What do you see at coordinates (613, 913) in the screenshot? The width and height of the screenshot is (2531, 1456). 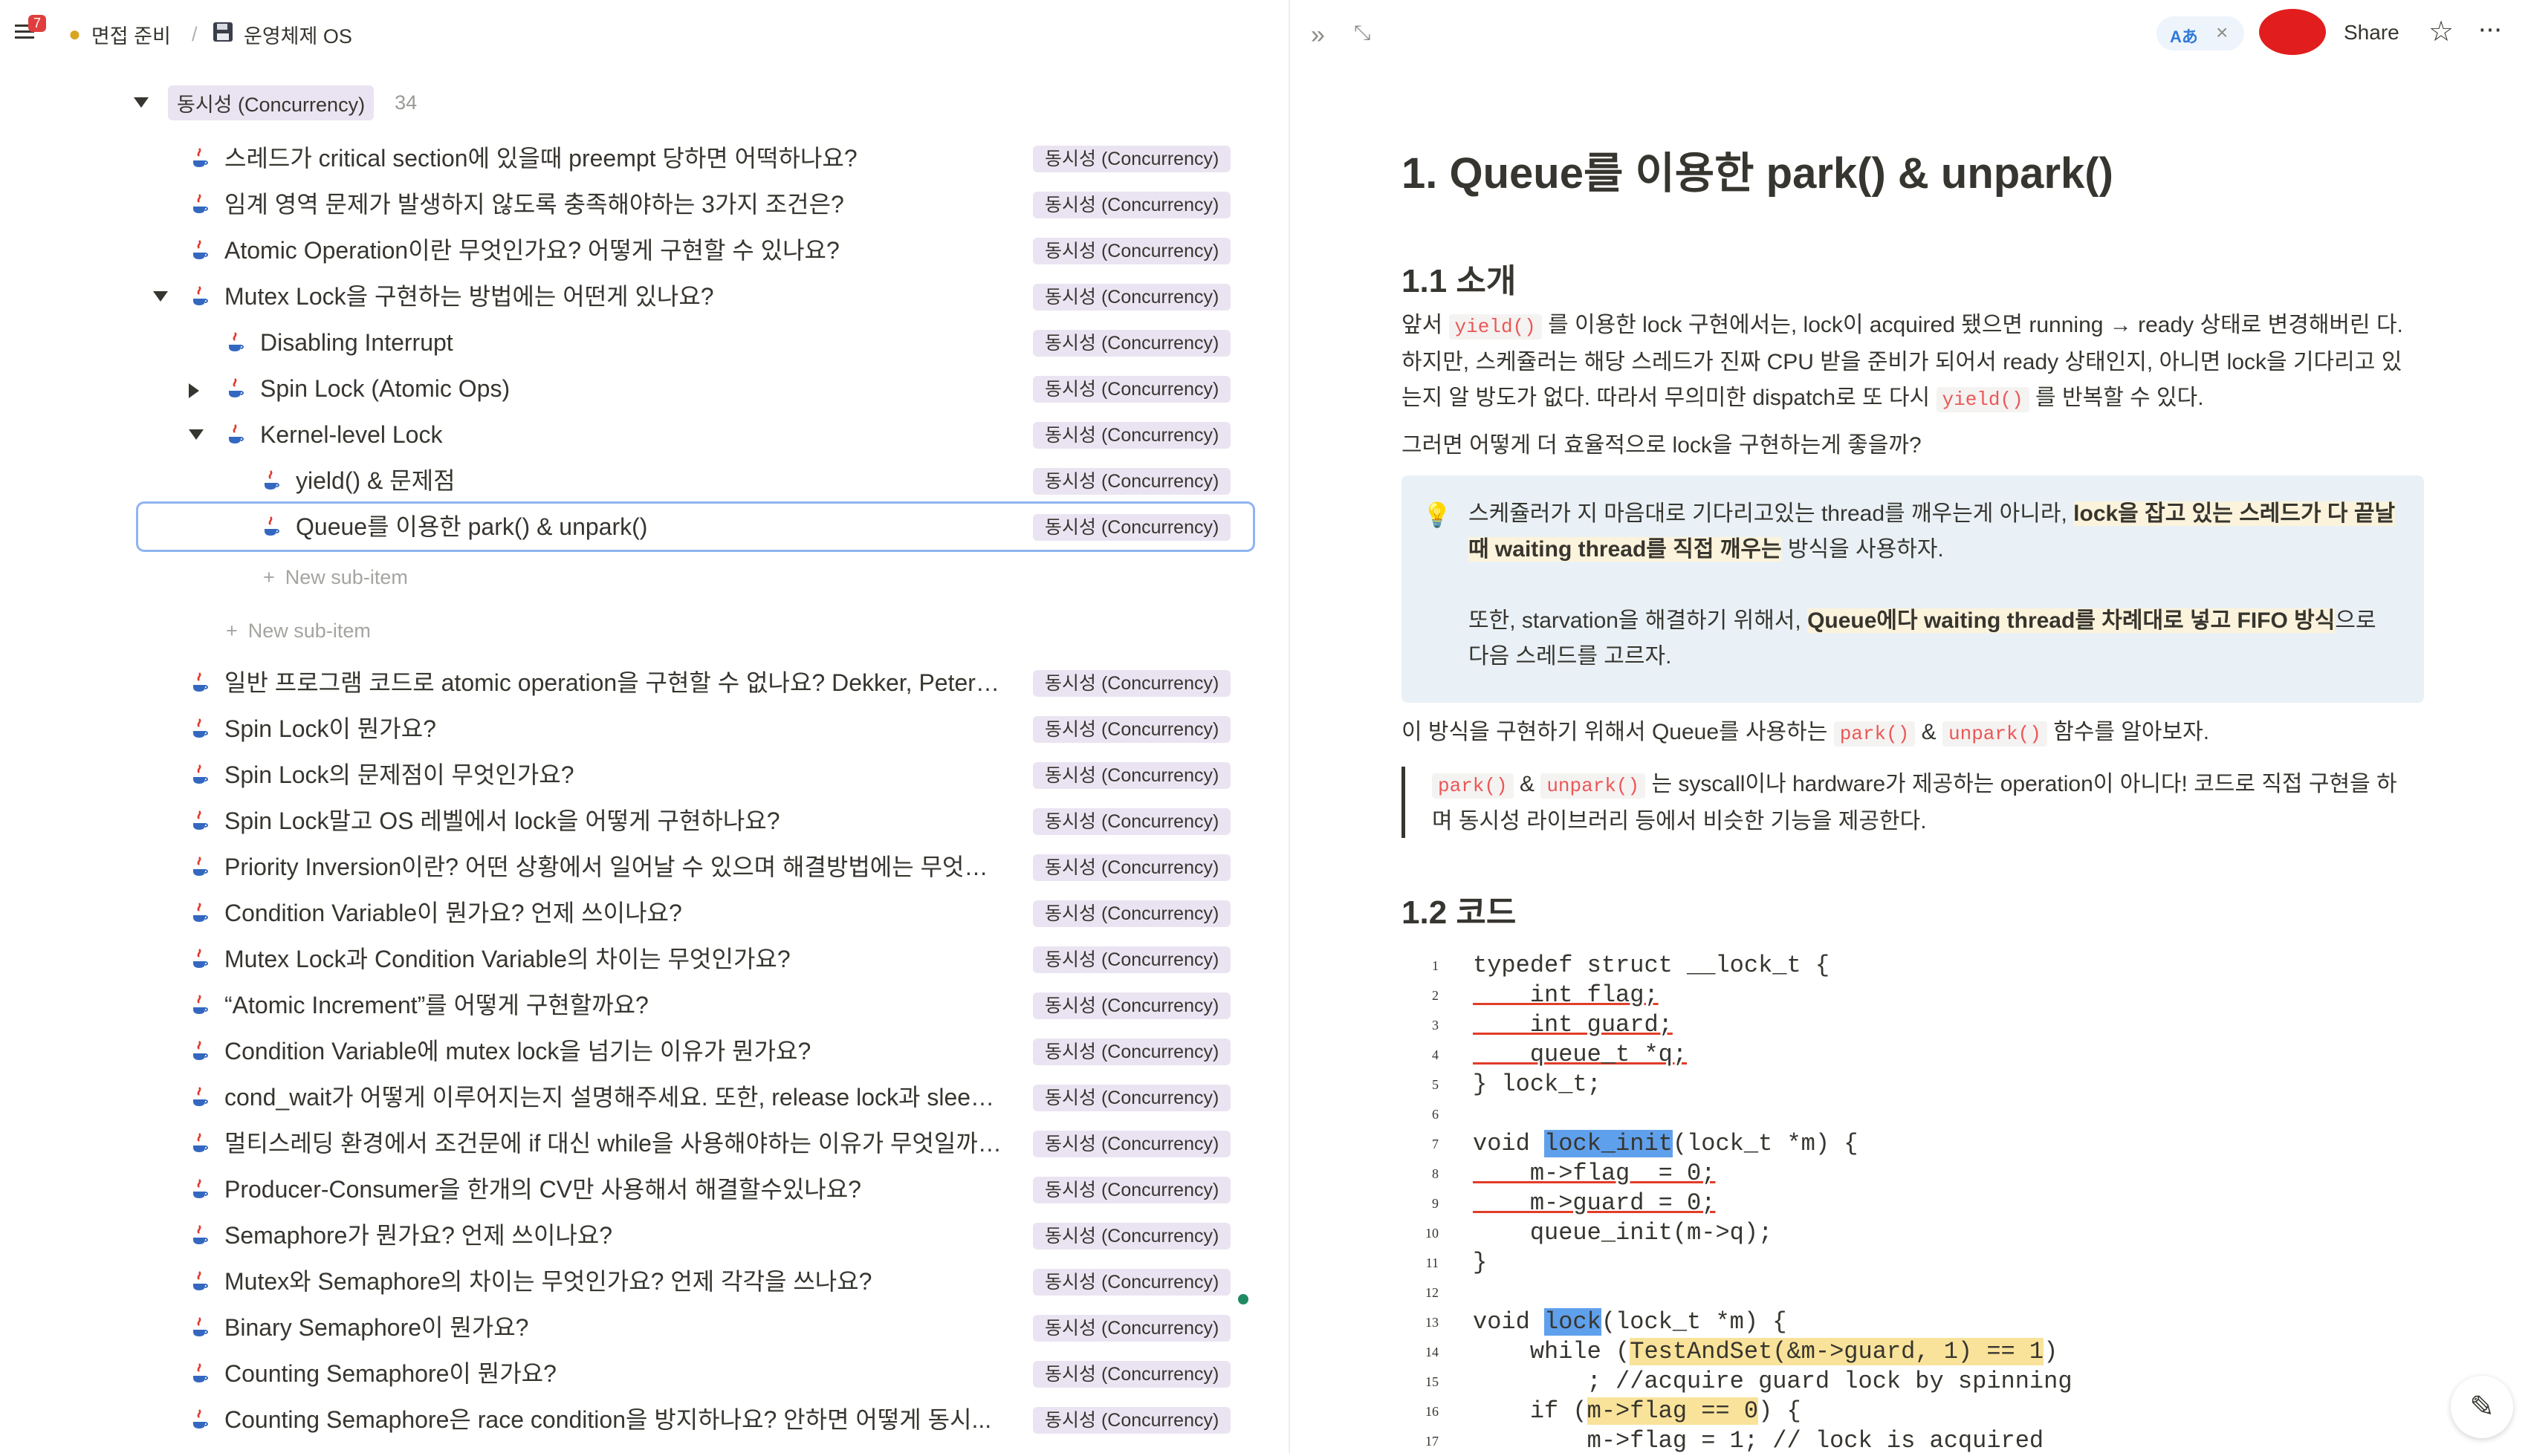 I see `list-item-title: Condition Variable이 뭔가요? 언제 쓰이나요?` at bounding box center [613, 913].